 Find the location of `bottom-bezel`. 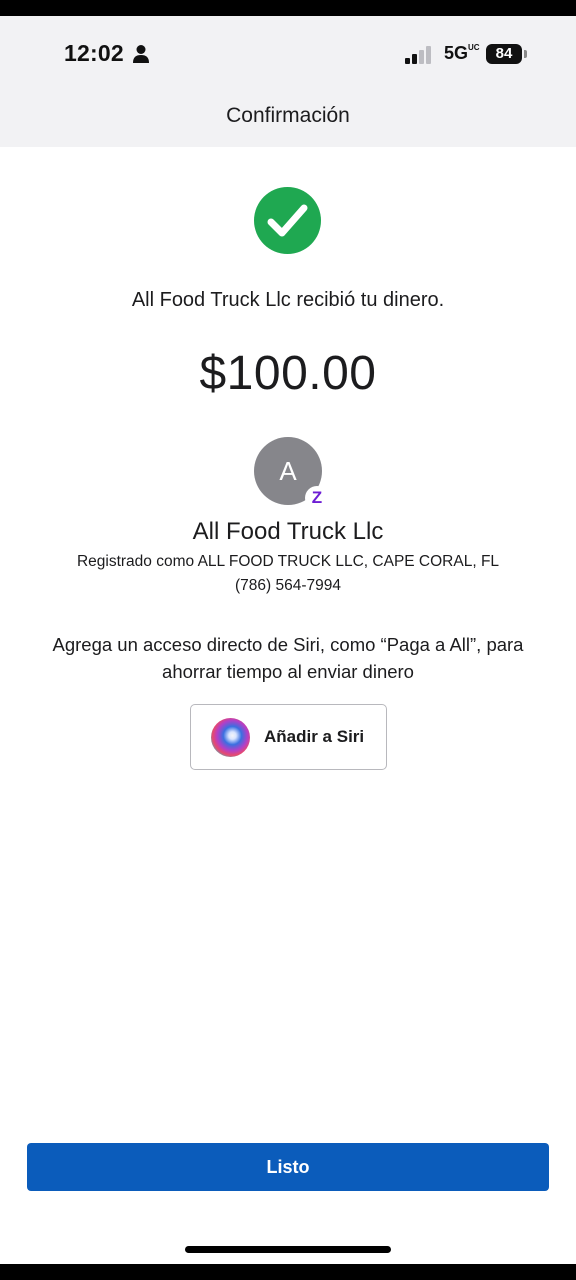

bottom-bezel is located at coordinates (288, 1272).